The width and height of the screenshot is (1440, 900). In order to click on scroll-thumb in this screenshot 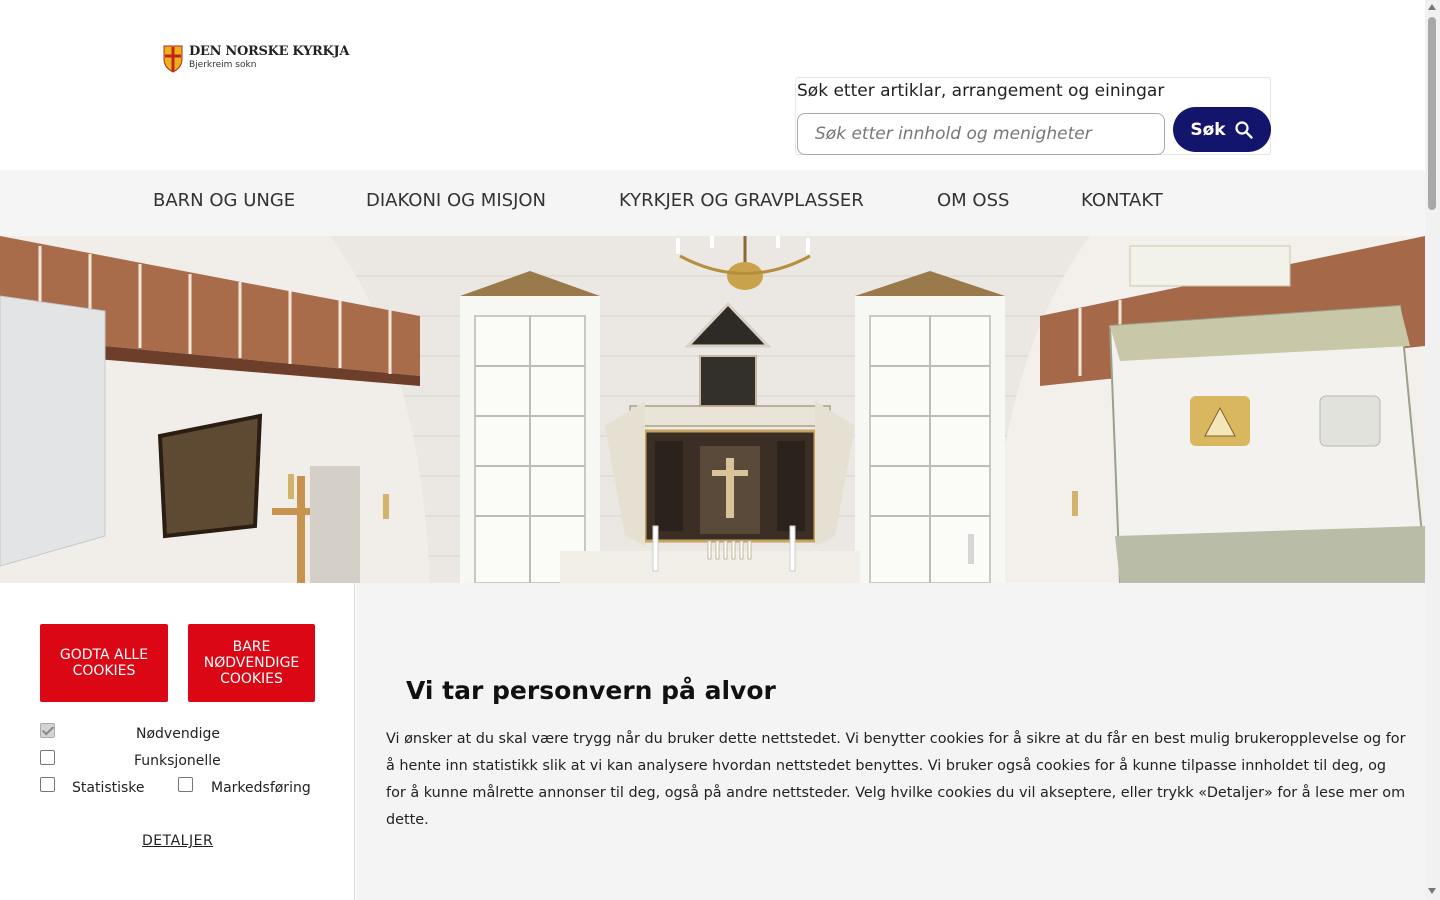, I will do `click(1432, 113)`.